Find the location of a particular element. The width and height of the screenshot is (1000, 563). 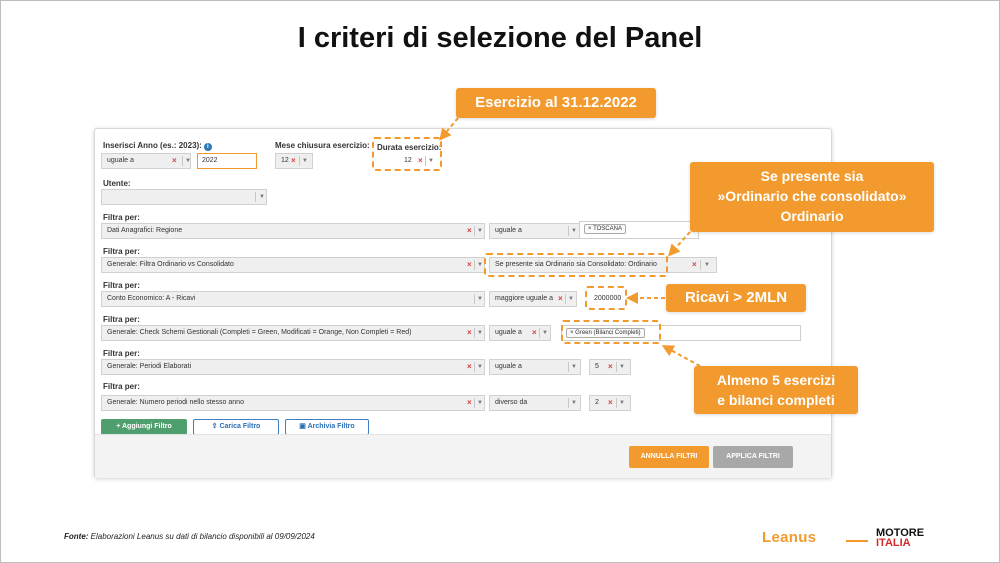

filter-6-label: Filtra per: is located at coordinates (121, 386).